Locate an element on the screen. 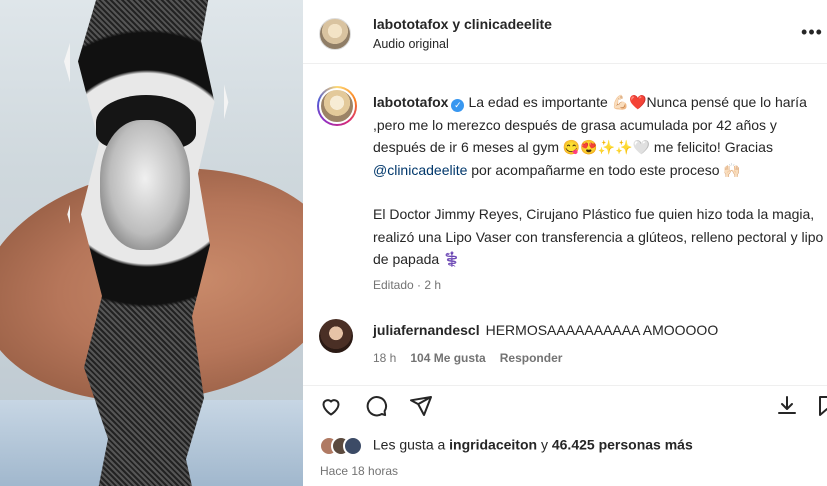  caption-username: labototafox is located at coordinates (410, 102).